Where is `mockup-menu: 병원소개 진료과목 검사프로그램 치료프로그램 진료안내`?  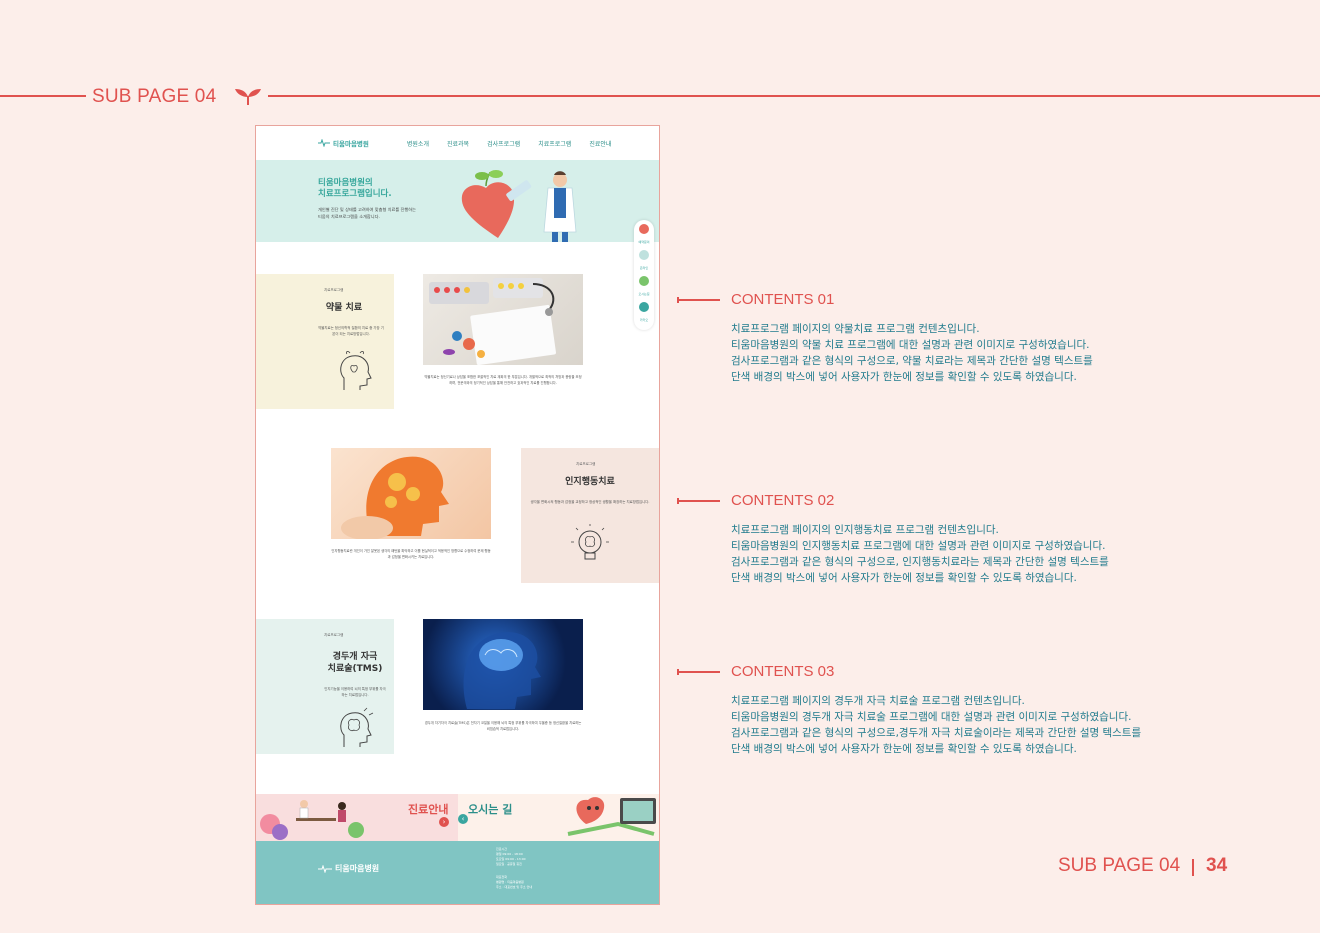
mockup-menu: 병원소개 진료과목 검사프로그램 치료프로그램 진료안내 is located at coordinates (509, 143).